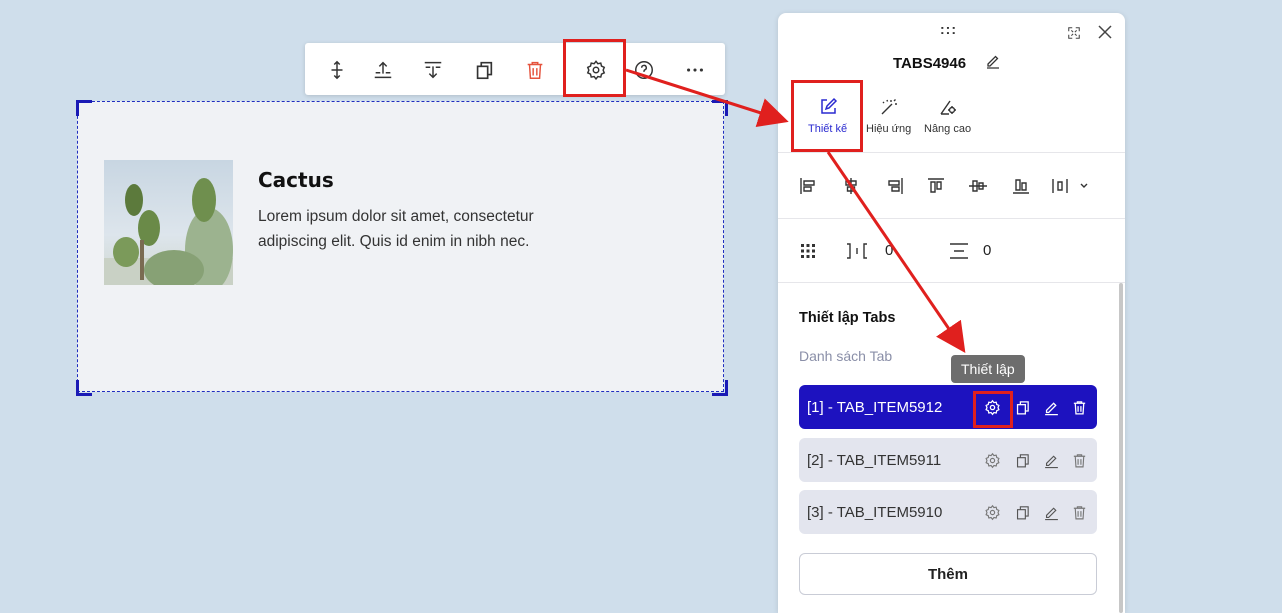  Describe the element at coordinates (888, 116) in the screenshot. I see `tab-effects: Hiệu ứng` at that location.